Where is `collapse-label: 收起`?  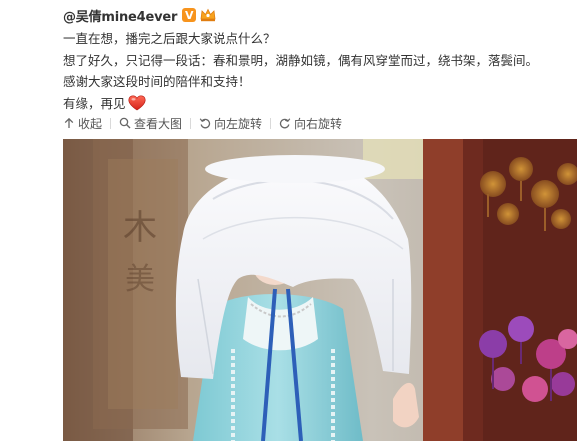 collapse-label: 收起 is located at coordinates (90, 123).